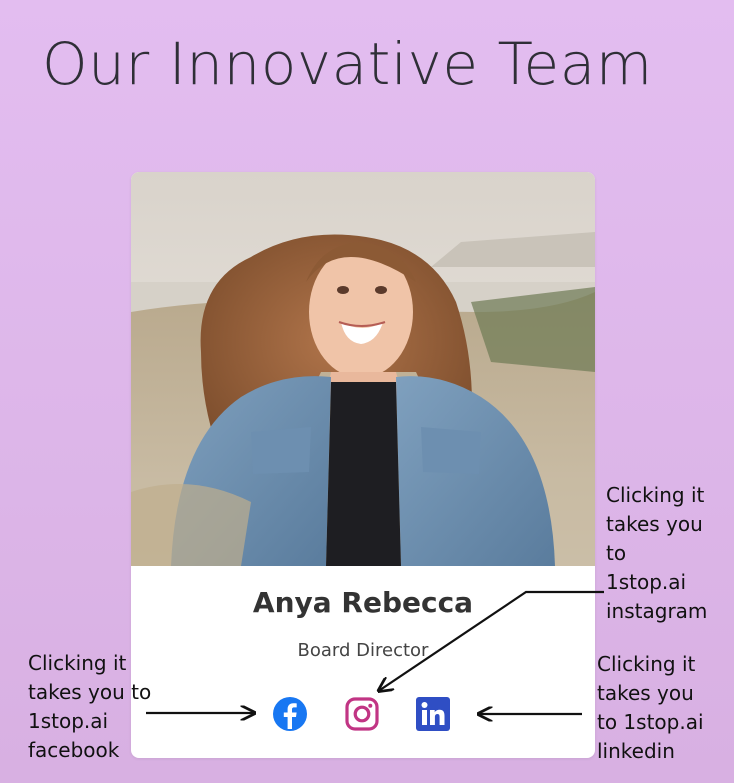  I want to click on instagram-link, so click(362, 714).